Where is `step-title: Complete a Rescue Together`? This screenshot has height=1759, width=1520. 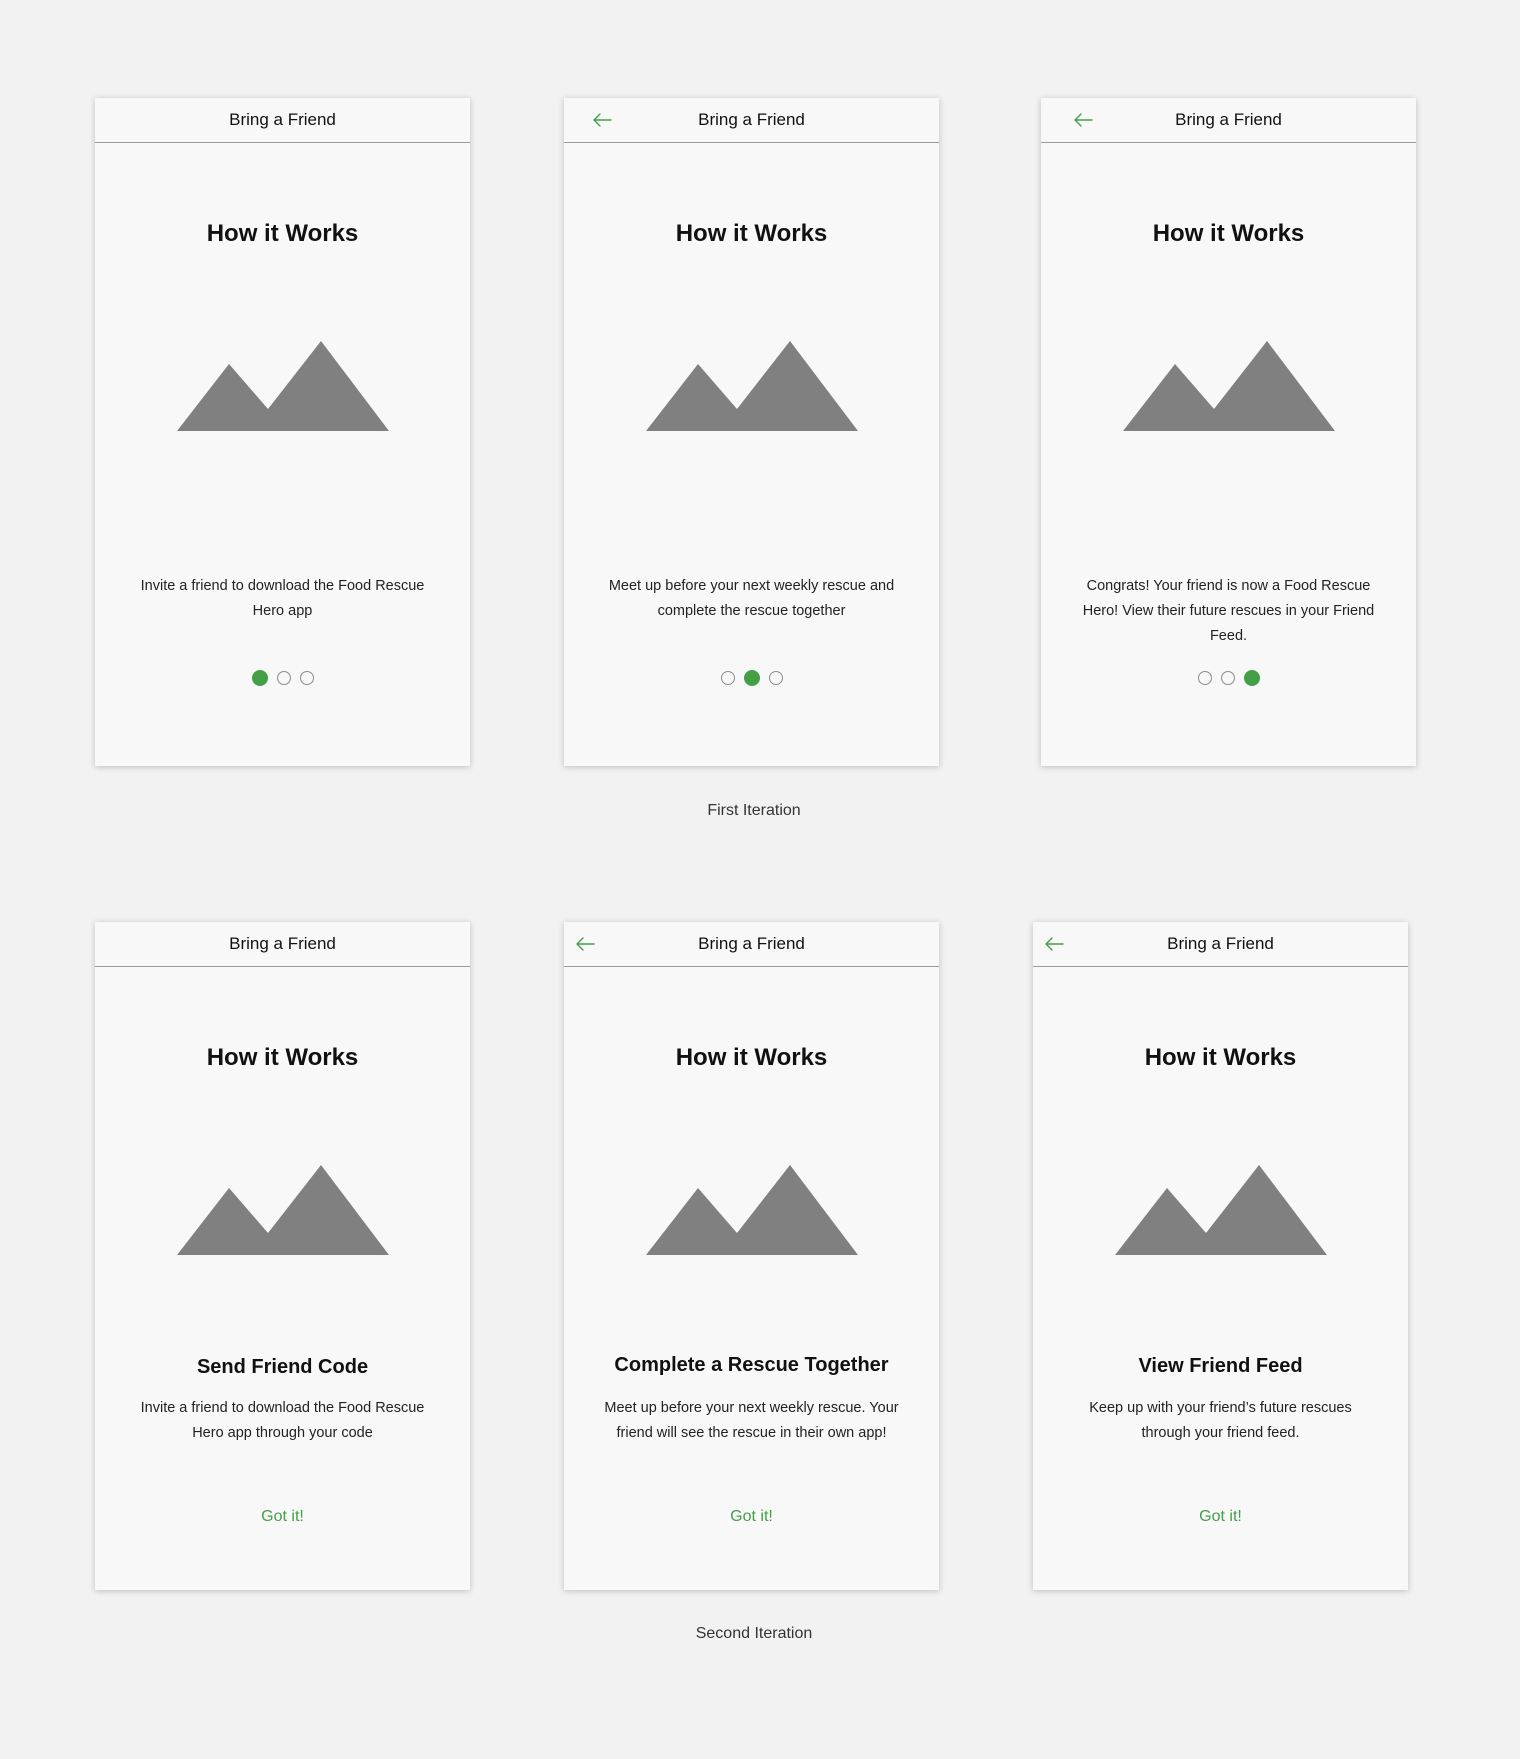 step-title: Complete a Rescue Together is located at coordinates (751, 1365).